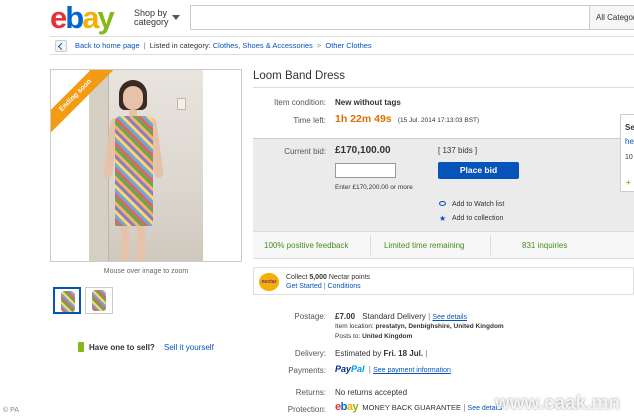 The height and width of the screenshot is (418, 634). I want to click on protection-label: Protection:, so click(306, 409).